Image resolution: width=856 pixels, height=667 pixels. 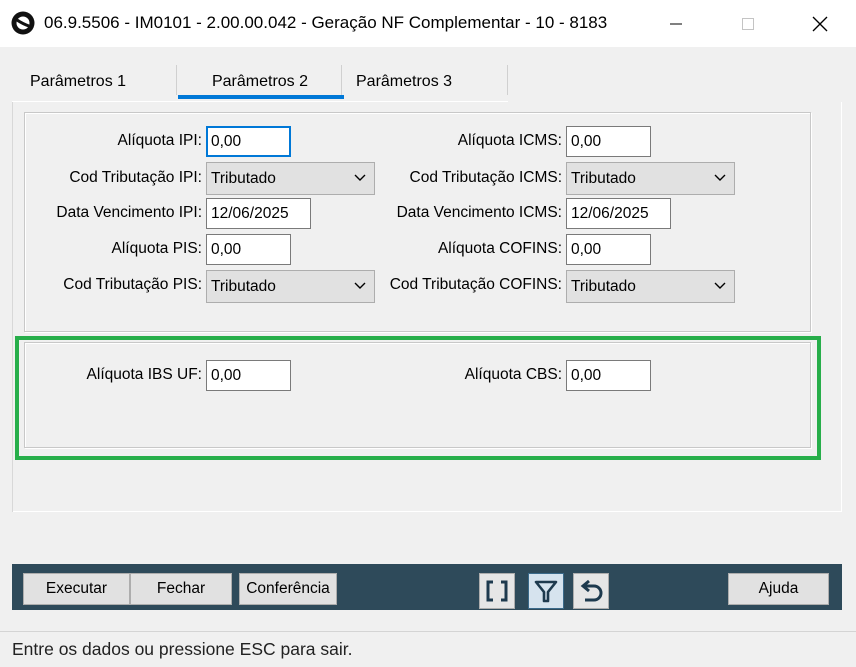 What do you see at coordinates (475, 284) in the screenshot?
I see `cod-tributacao-cofins-label: Cod Tributação COFINS:` at bounding box center [475, 284].